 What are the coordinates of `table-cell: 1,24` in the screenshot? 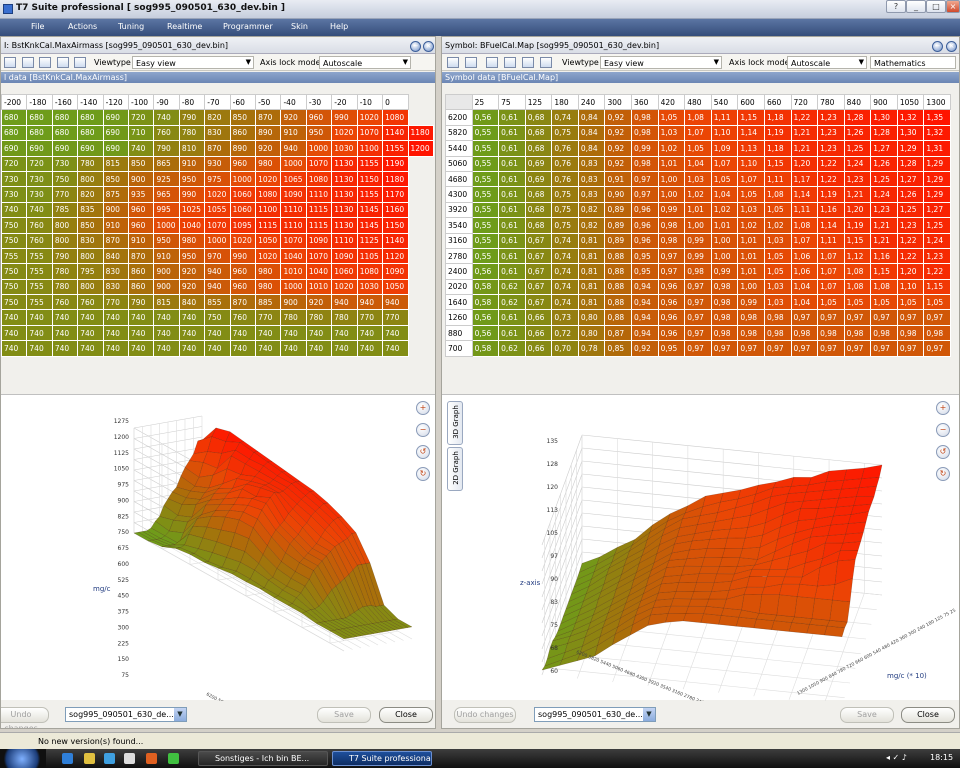 It's located at (857, 163).